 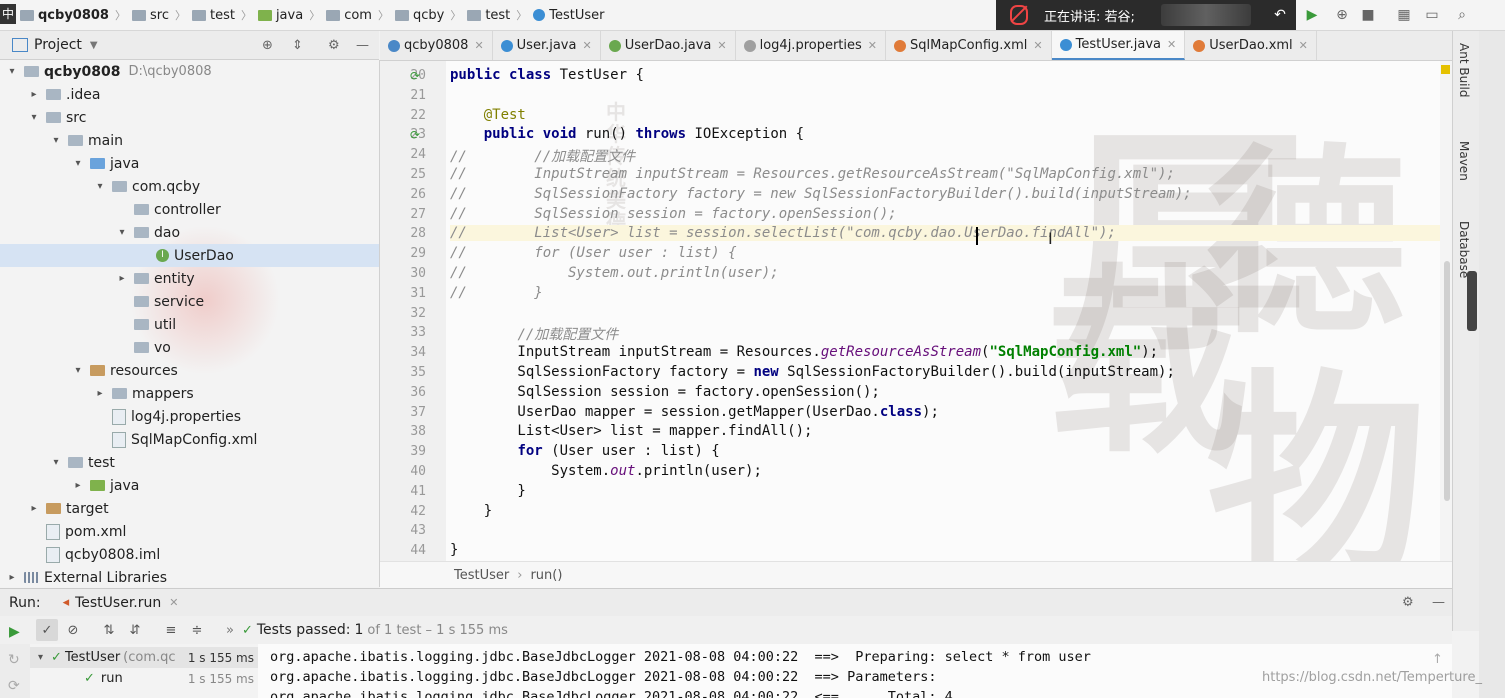 What do you see at coordinates (189, 576) in the screenshot?
I see `tree-node: ▸ External Libraries` at bounding box center [189, 576].